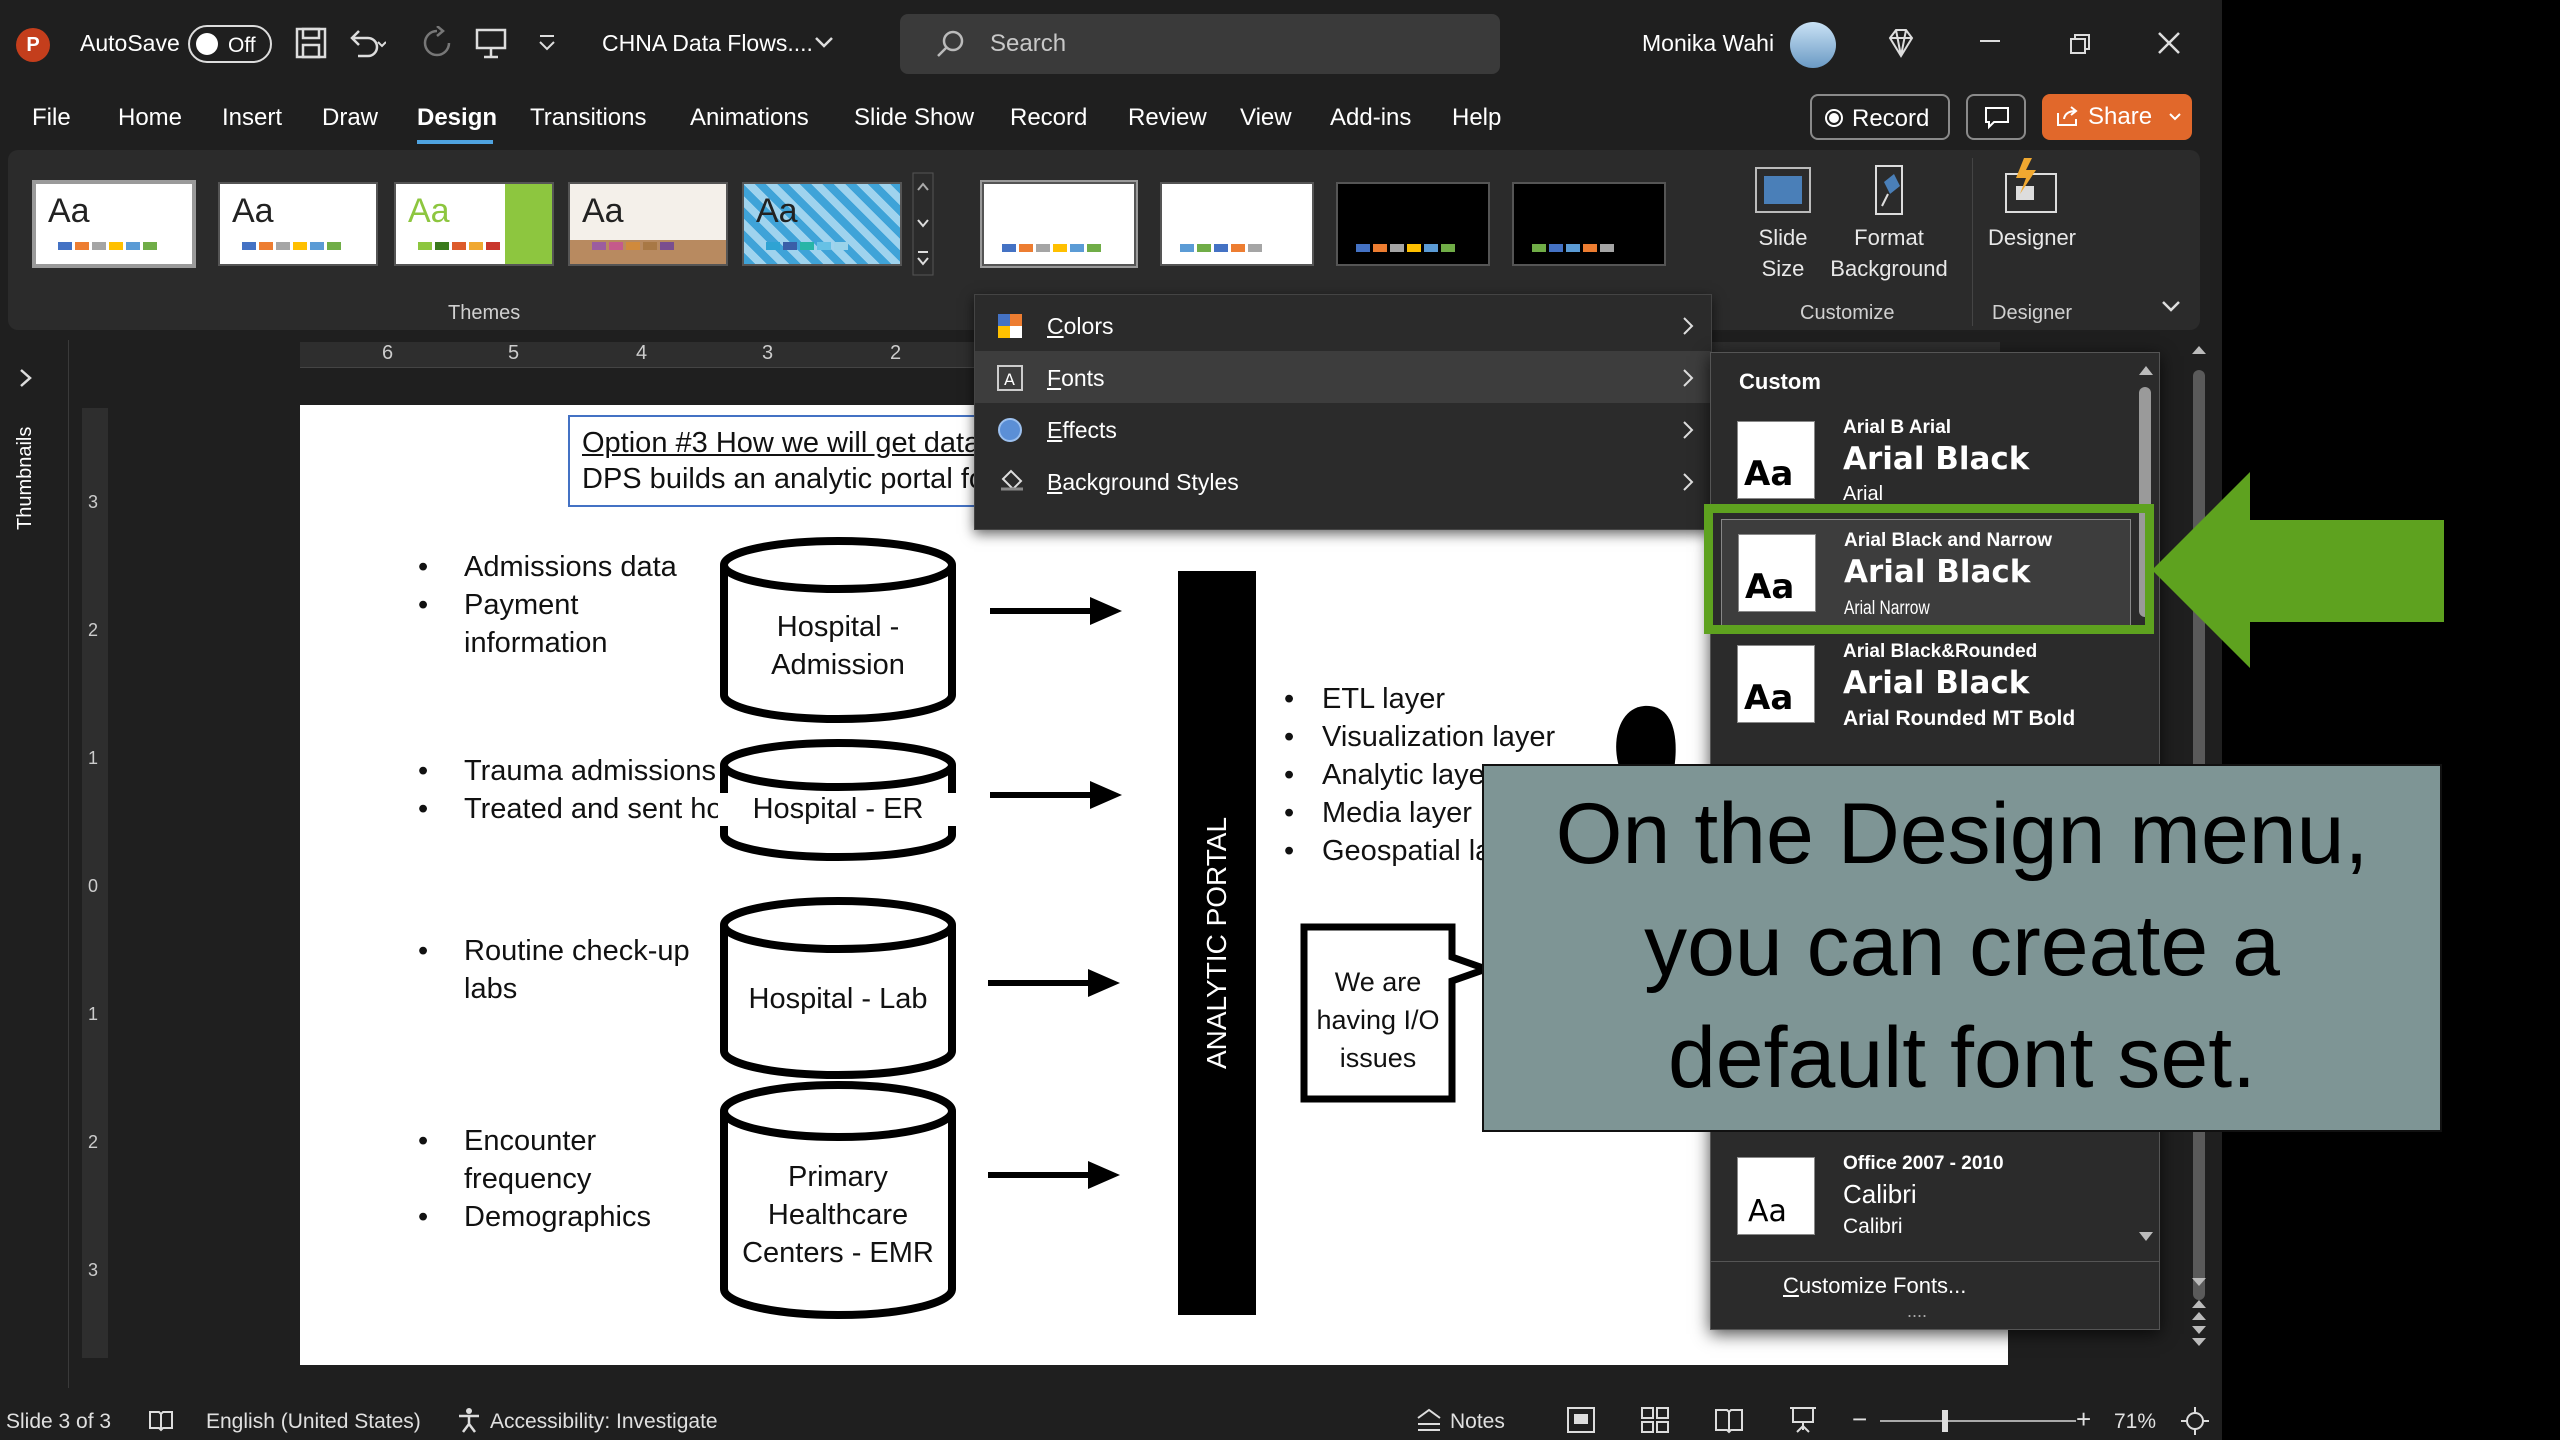  What do you see at coordinates (161, 1420) in the screenshot?
I see `spell-check-icon` at bounding box center [161, 1420].